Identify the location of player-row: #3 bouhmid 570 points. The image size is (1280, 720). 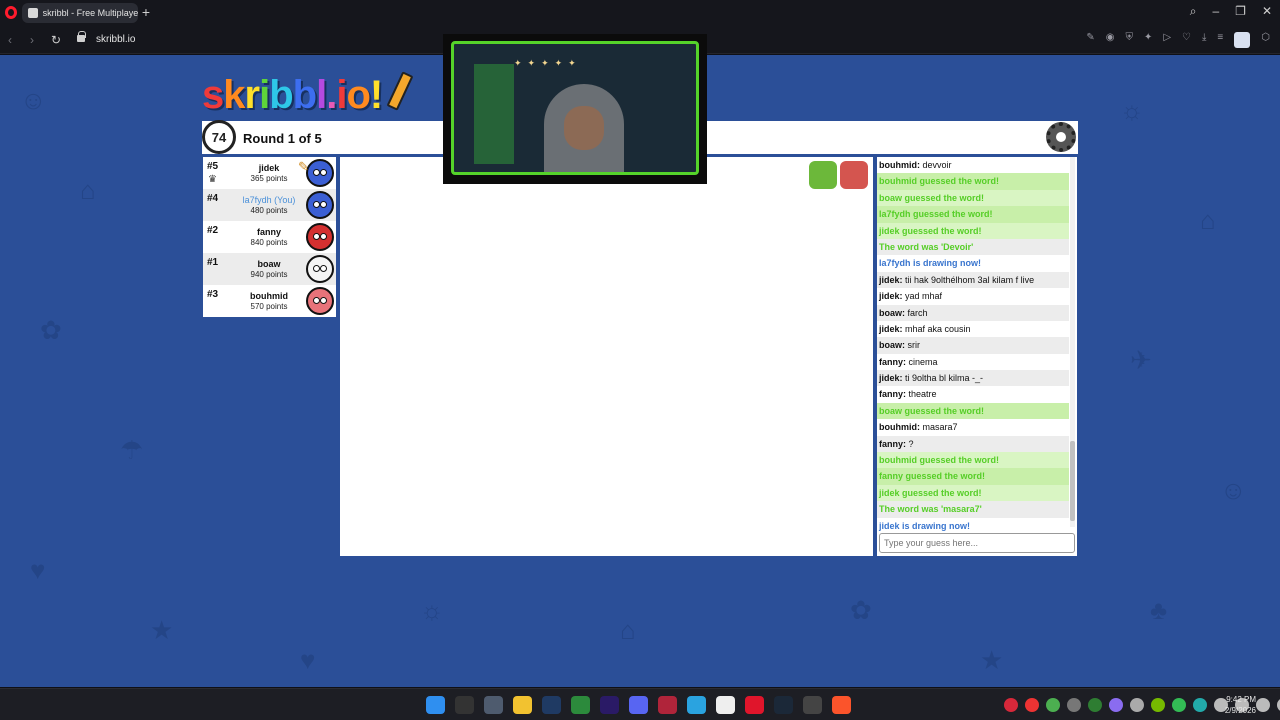
(269, 301).